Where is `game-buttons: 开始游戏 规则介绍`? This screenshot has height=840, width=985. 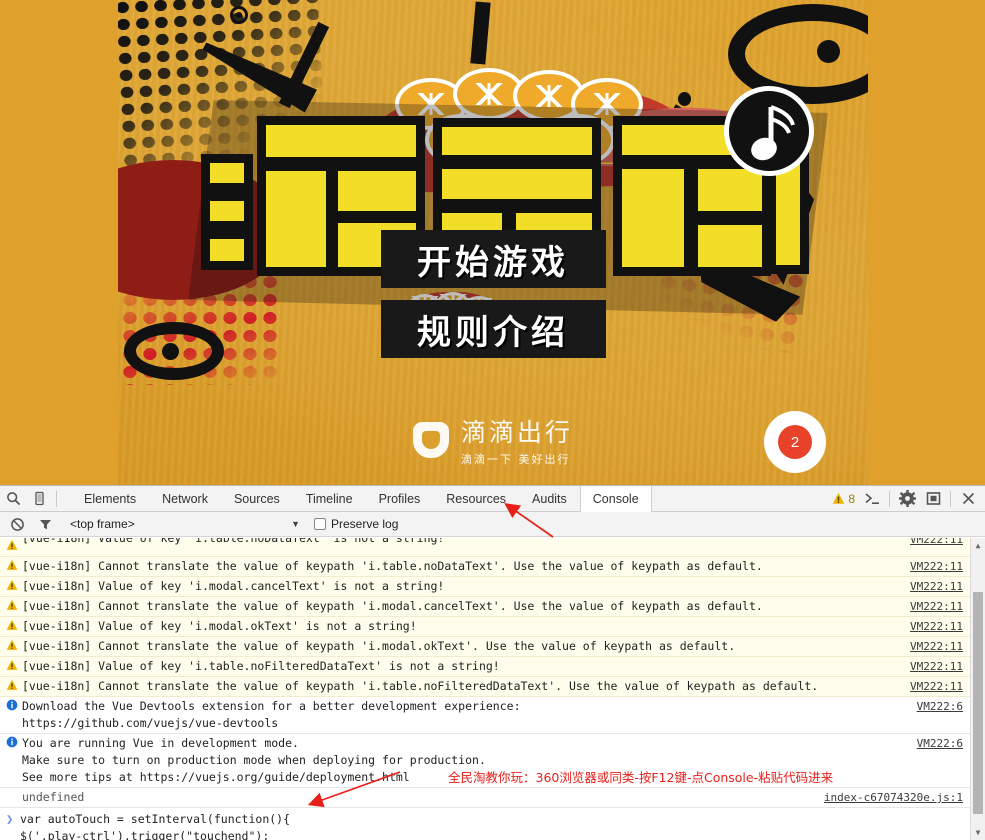 game-buttons: 开始游戏 规则介绍 is located at coordinates (493, 300).